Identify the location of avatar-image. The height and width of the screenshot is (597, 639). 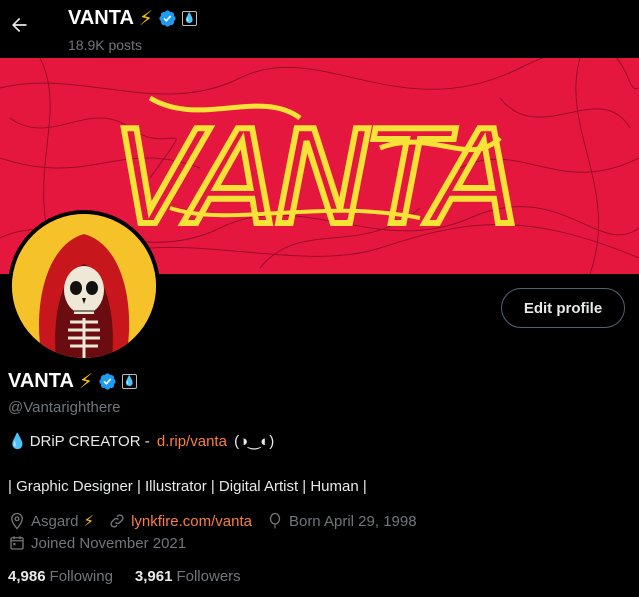
(84, 286).